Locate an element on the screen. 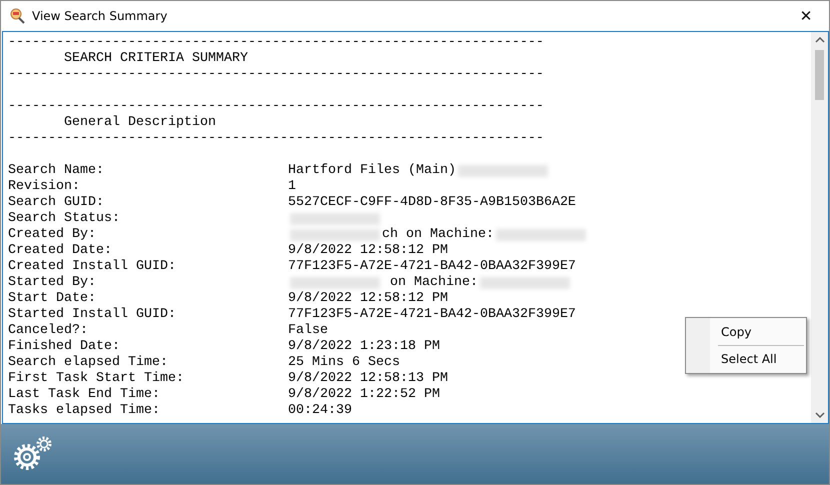 The image size is (830, 485). field-label: Tasks elapsed Time: is located at coordinates (84, 411).